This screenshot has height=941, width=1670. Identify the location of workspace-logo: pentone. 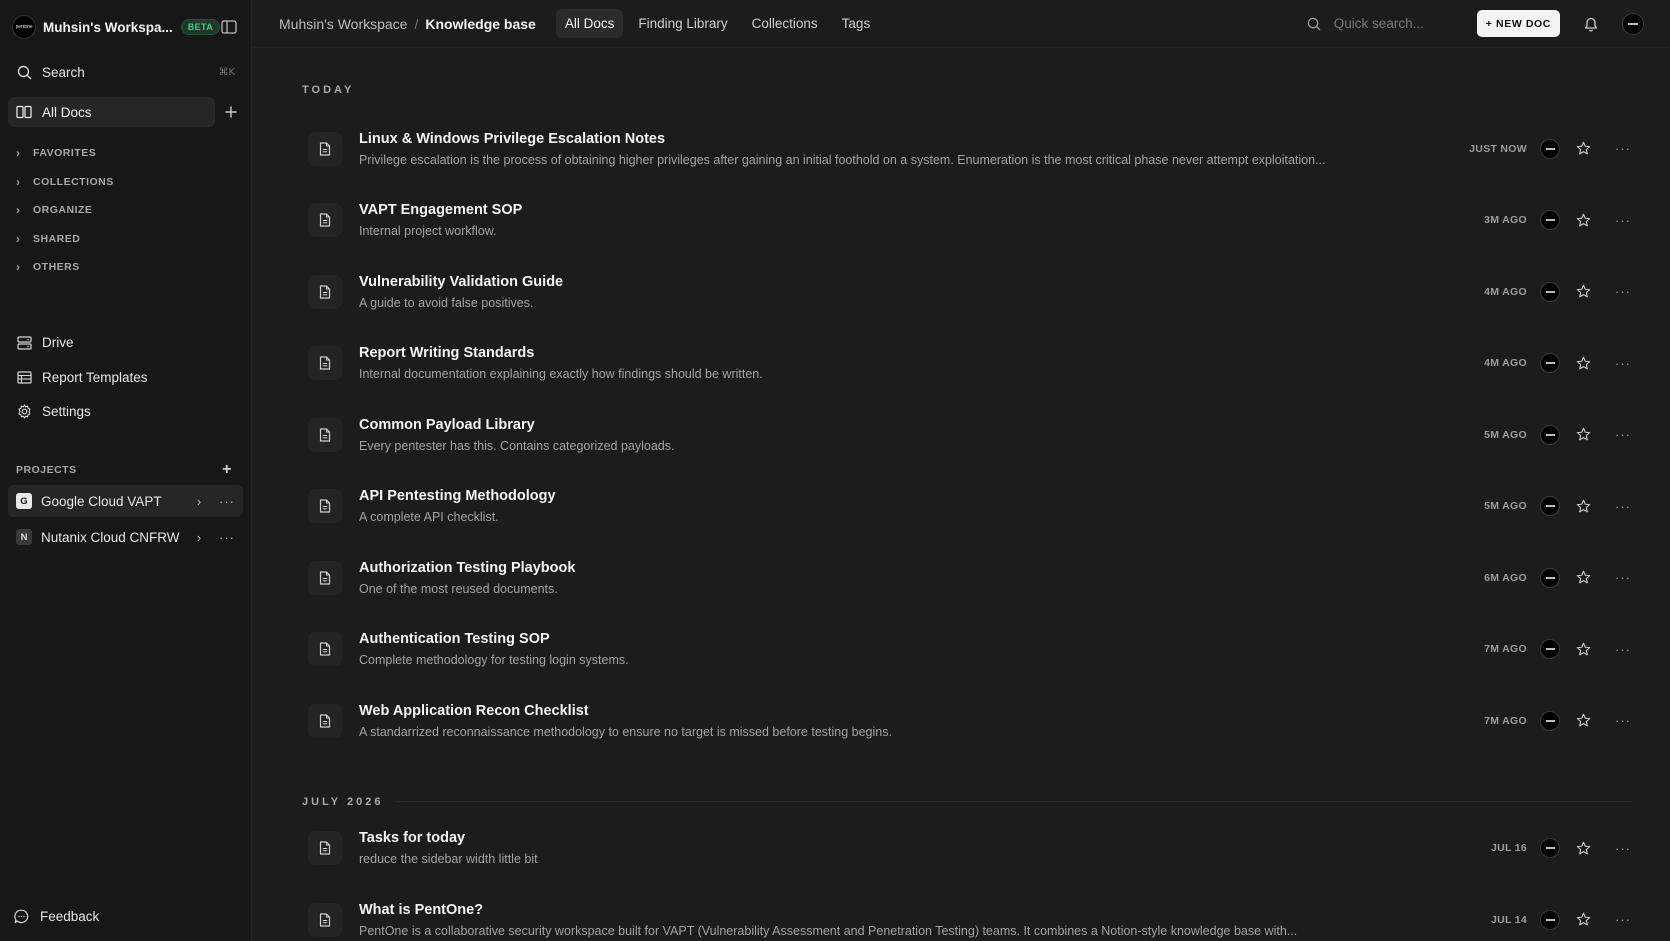
(24, 27).